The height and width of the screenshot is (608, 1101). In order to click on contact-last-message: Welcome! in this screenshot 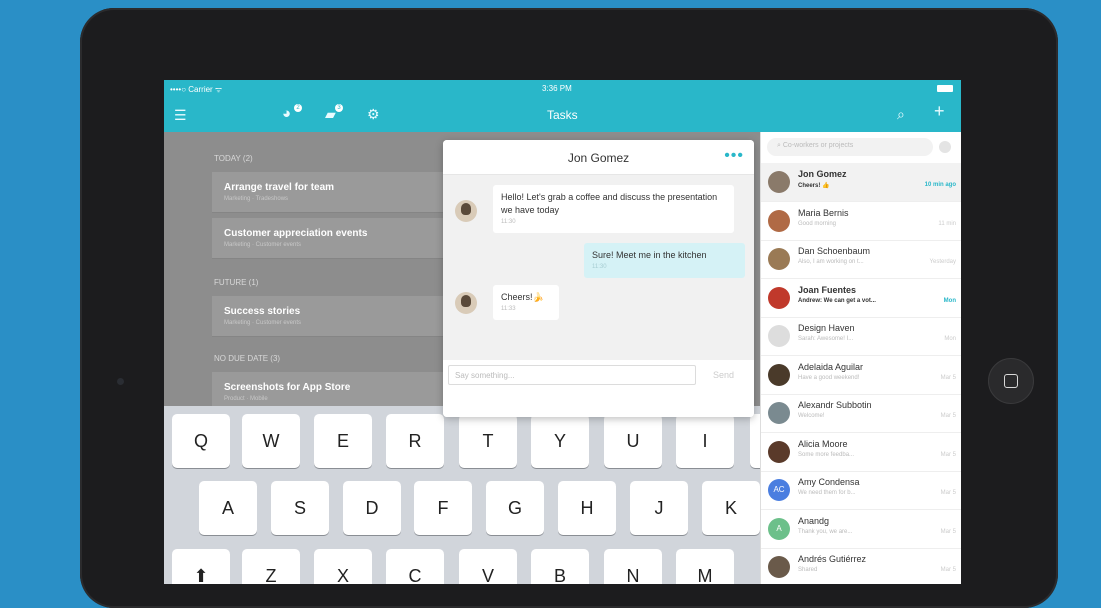, I will do `click(811, 416)`.